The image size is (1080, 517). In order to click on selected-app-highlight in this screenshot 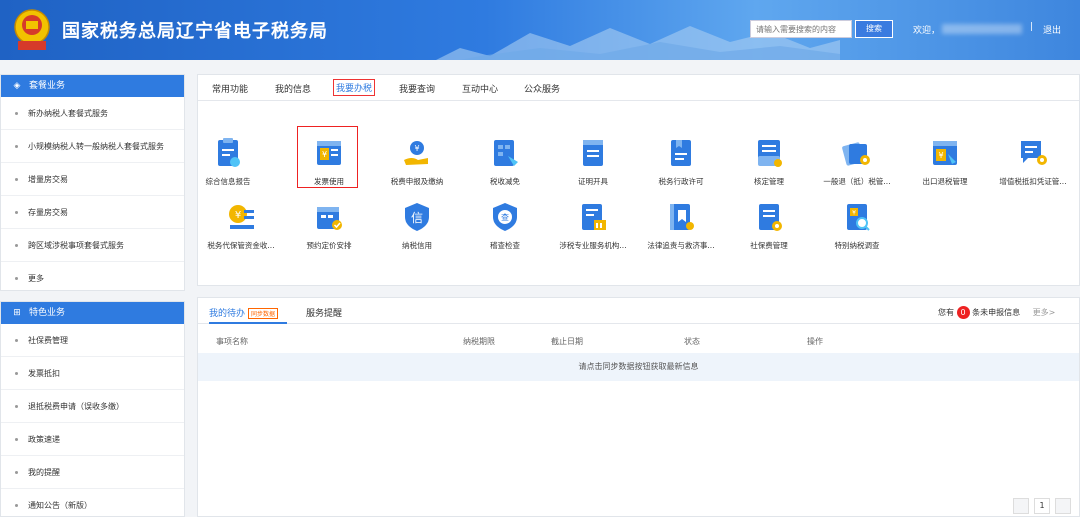, I will do `click(327, 157)`.